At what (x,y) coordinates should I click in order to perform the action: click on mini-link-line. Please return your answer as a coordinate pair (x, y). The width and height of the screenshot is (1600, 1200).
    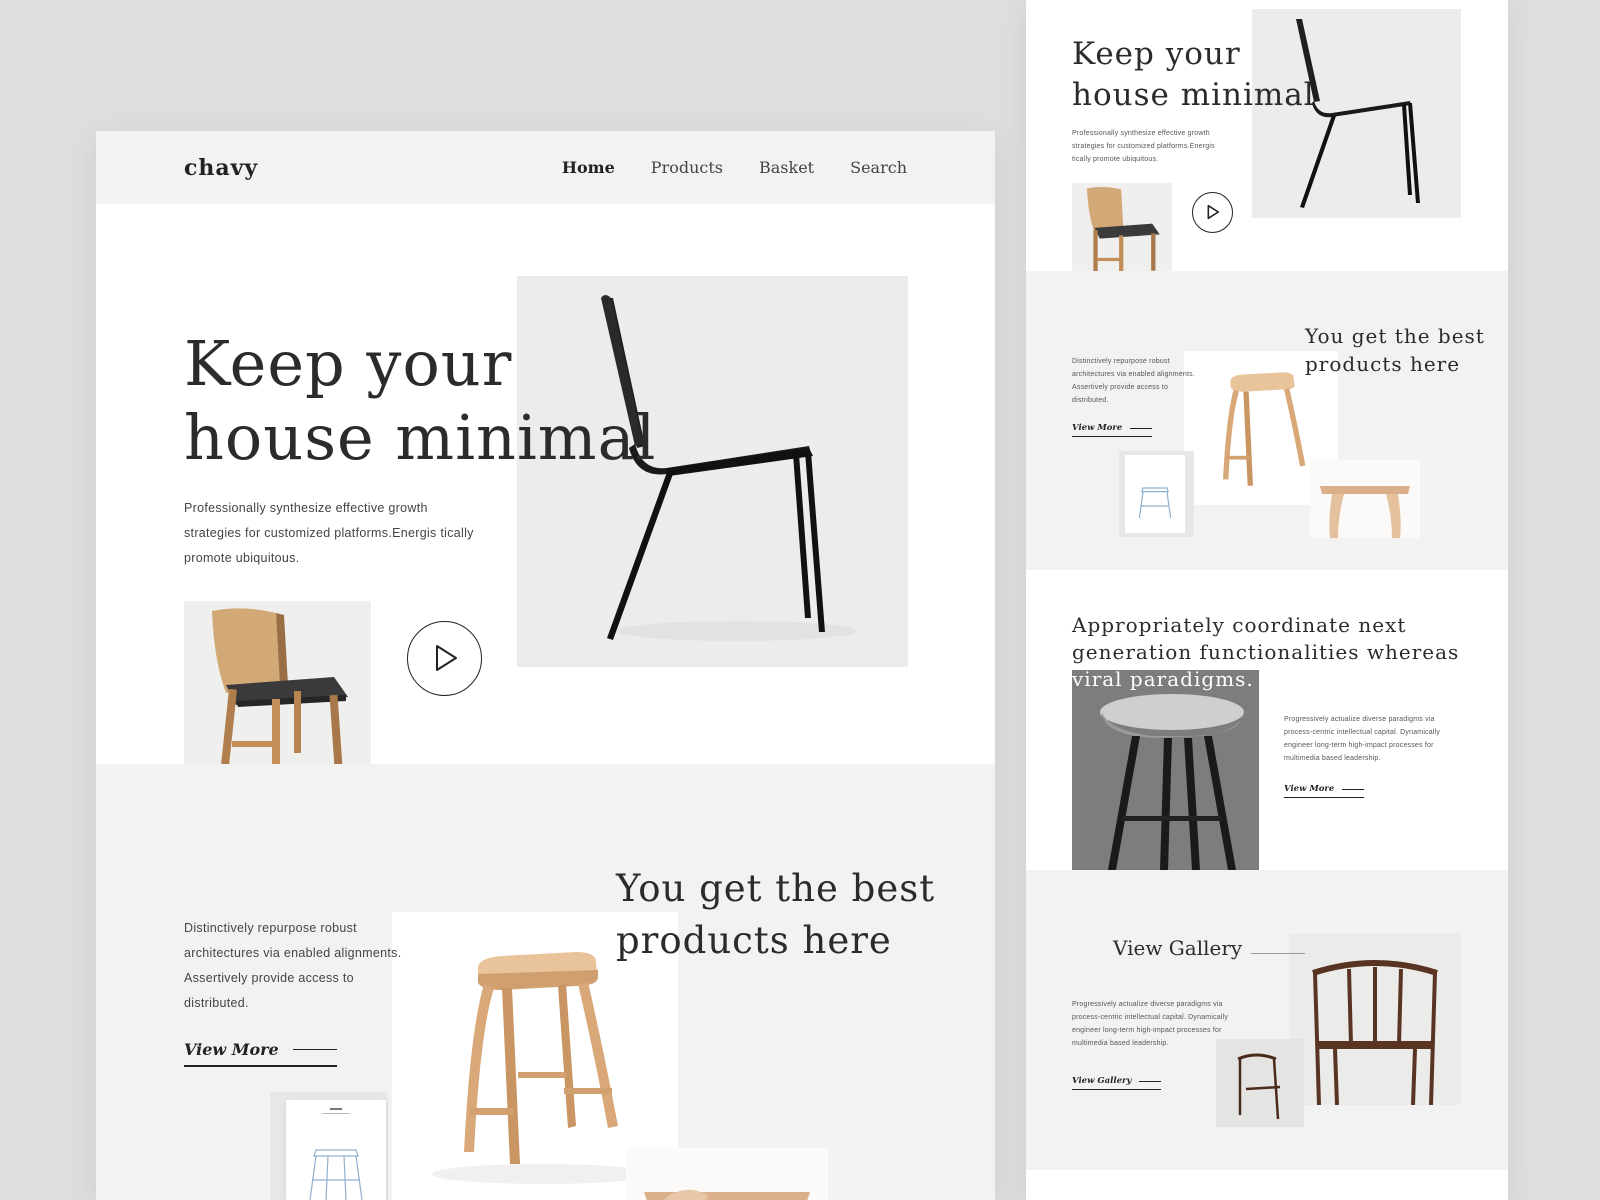
    Looking at the image, I should click on (1141, 428).